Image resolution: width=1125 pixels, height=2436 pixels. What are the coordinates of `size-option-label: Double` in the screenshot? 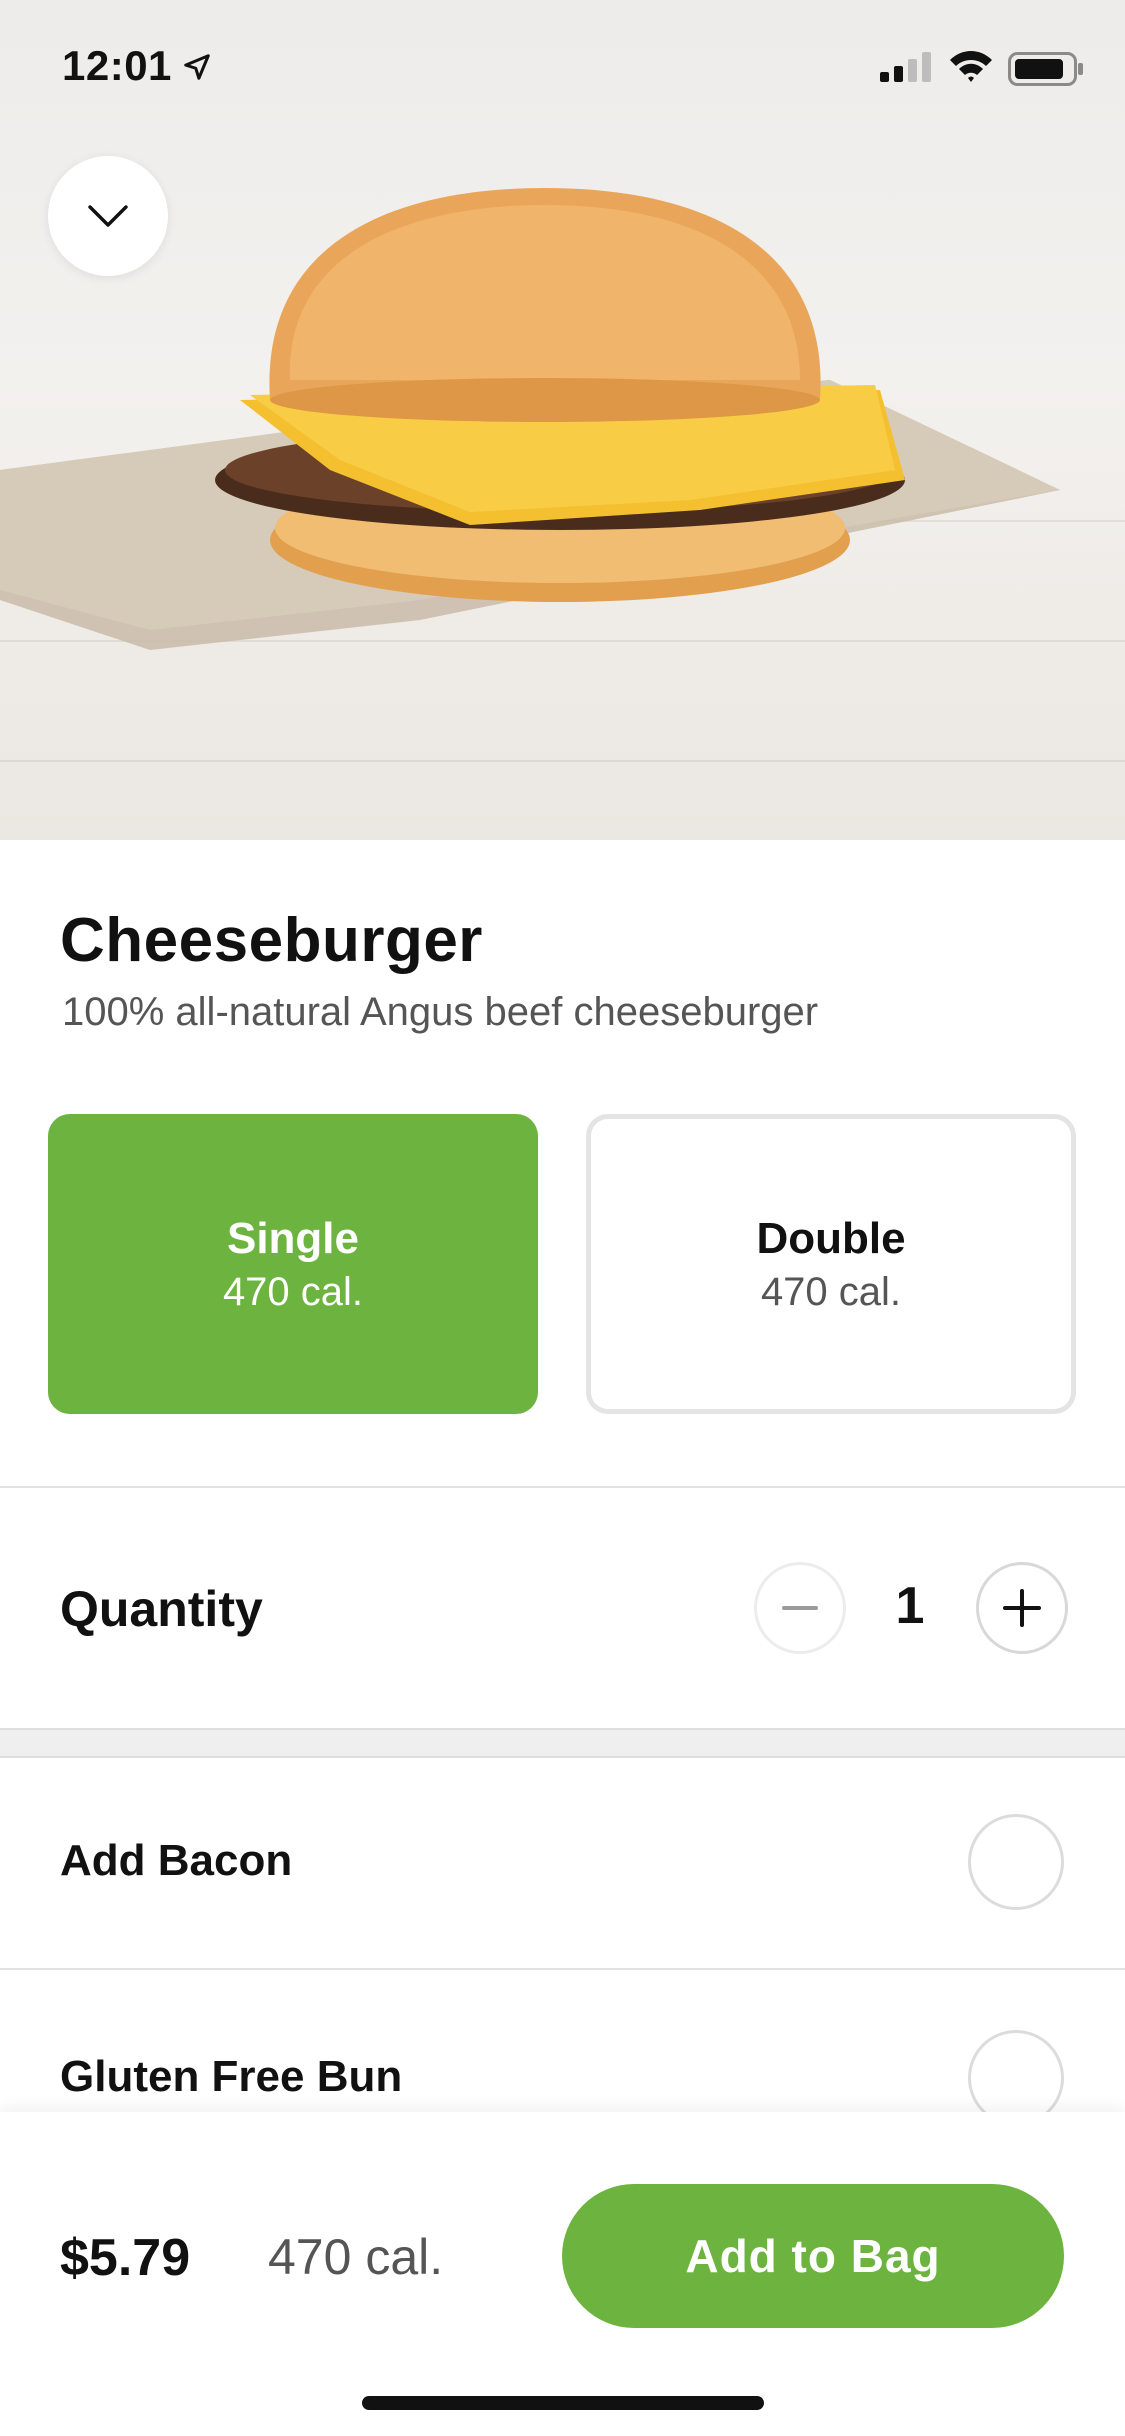 It's located at (831, 1238).